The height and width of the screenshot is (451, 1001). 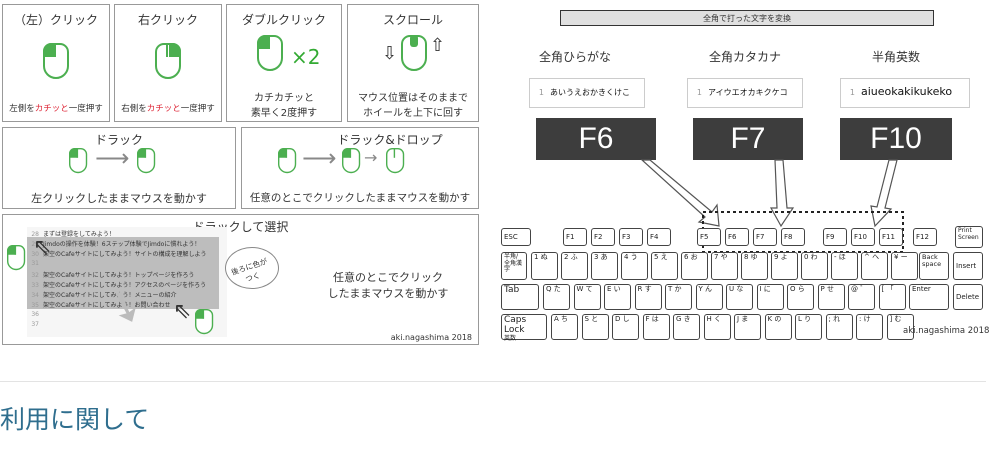 What do you see at coordinates (556, 297) in the screenshot?
I see `letter-key: Q た` at bounding box center [556, 297].